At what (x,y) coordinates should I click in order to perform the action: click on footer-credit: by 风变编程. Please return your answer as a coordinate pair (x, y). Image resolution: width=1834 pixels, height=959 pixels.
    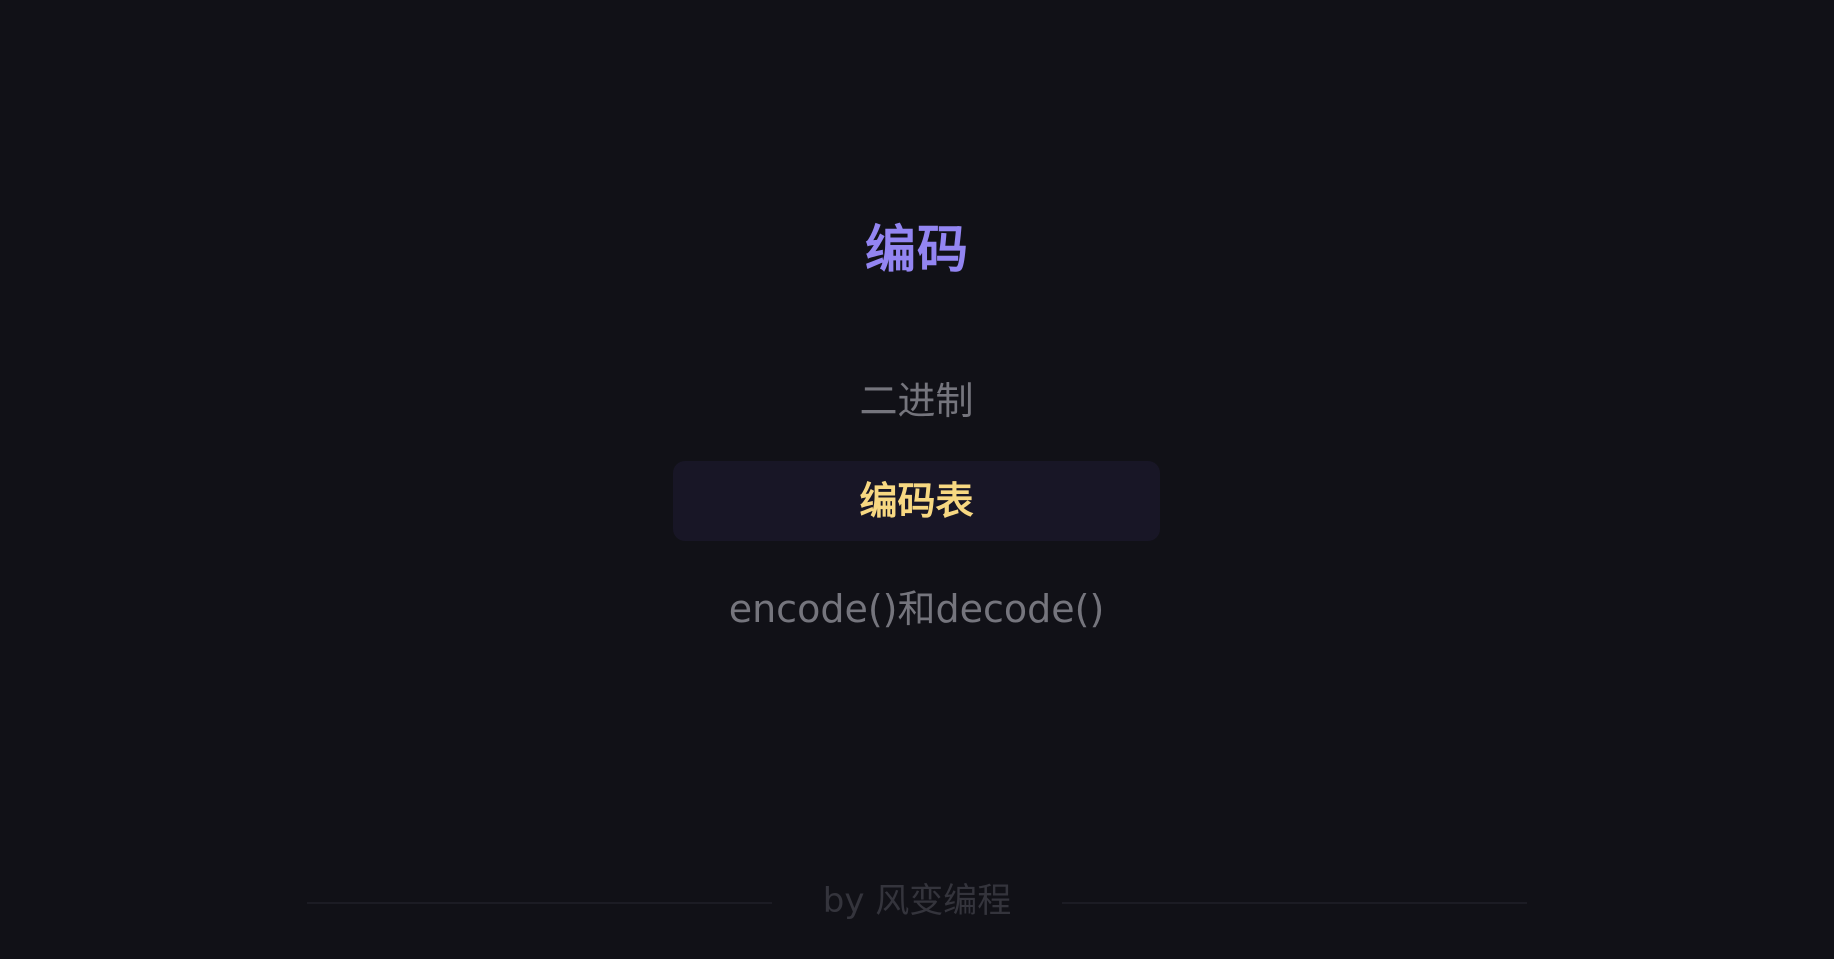
    Looking at the image, I should click on (917, 901).